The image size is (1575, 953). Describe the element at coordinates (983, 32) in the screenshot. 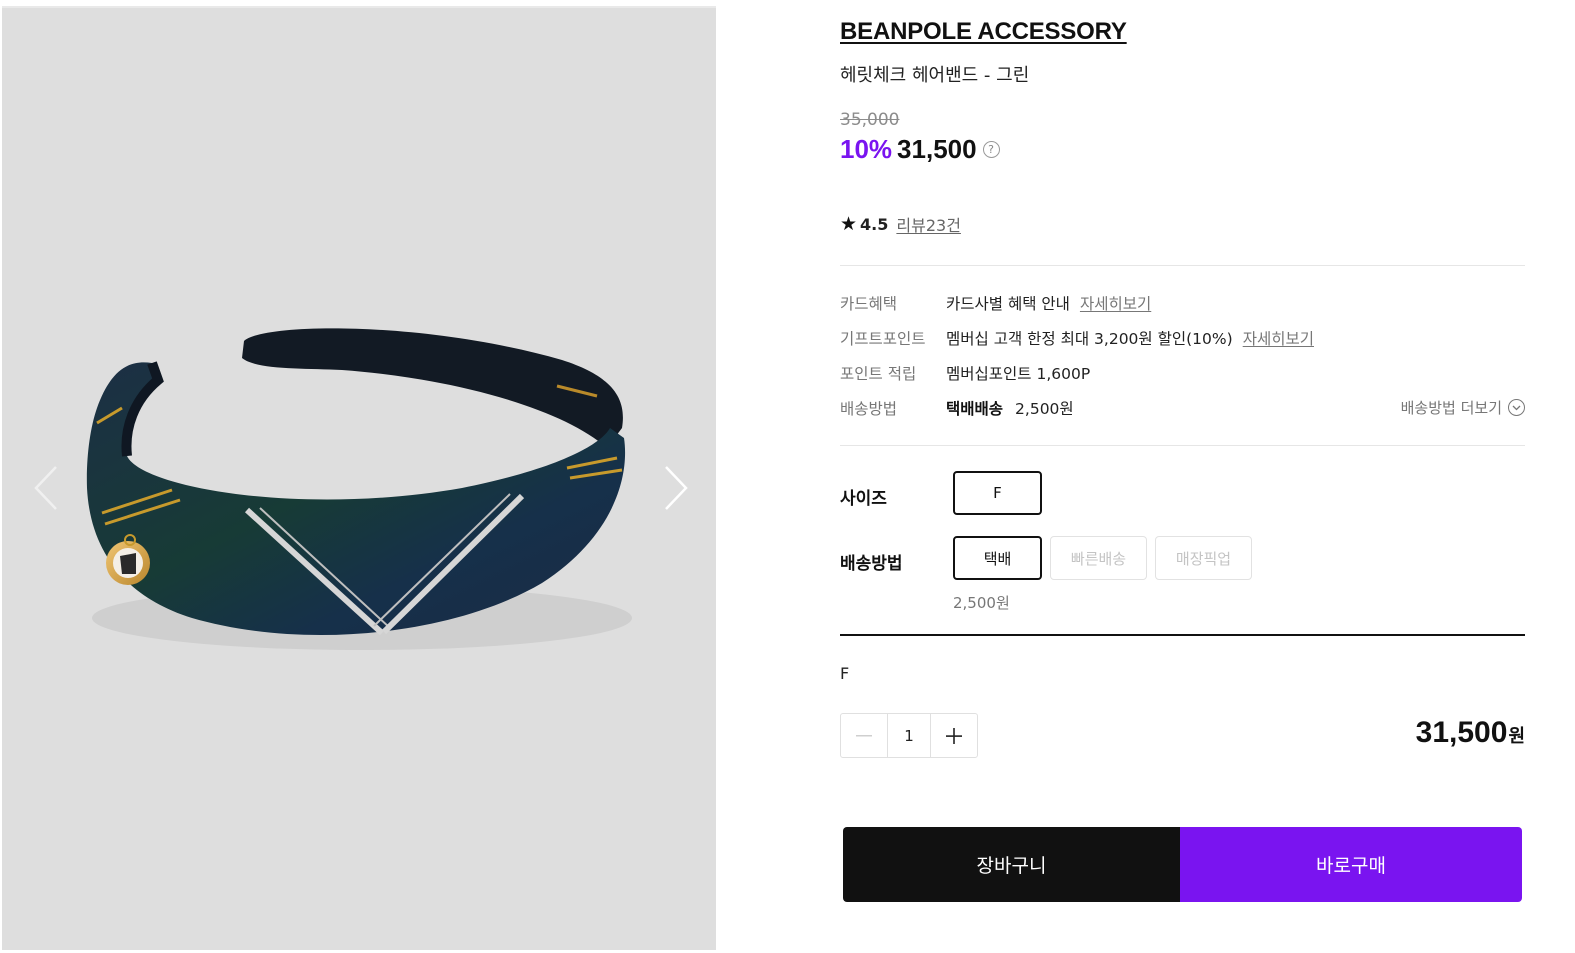

I see `brand-link: BEANPOLE ACCESSORY` at that location.